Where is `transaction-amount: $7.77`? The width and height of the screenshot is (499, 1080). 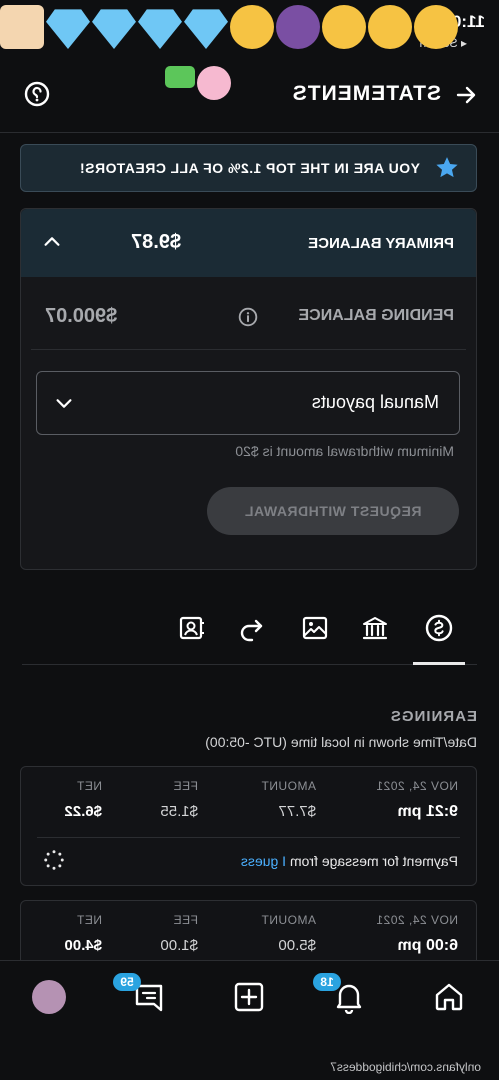
transaction-amount: $7.77 is located at coordinates (297, 811).